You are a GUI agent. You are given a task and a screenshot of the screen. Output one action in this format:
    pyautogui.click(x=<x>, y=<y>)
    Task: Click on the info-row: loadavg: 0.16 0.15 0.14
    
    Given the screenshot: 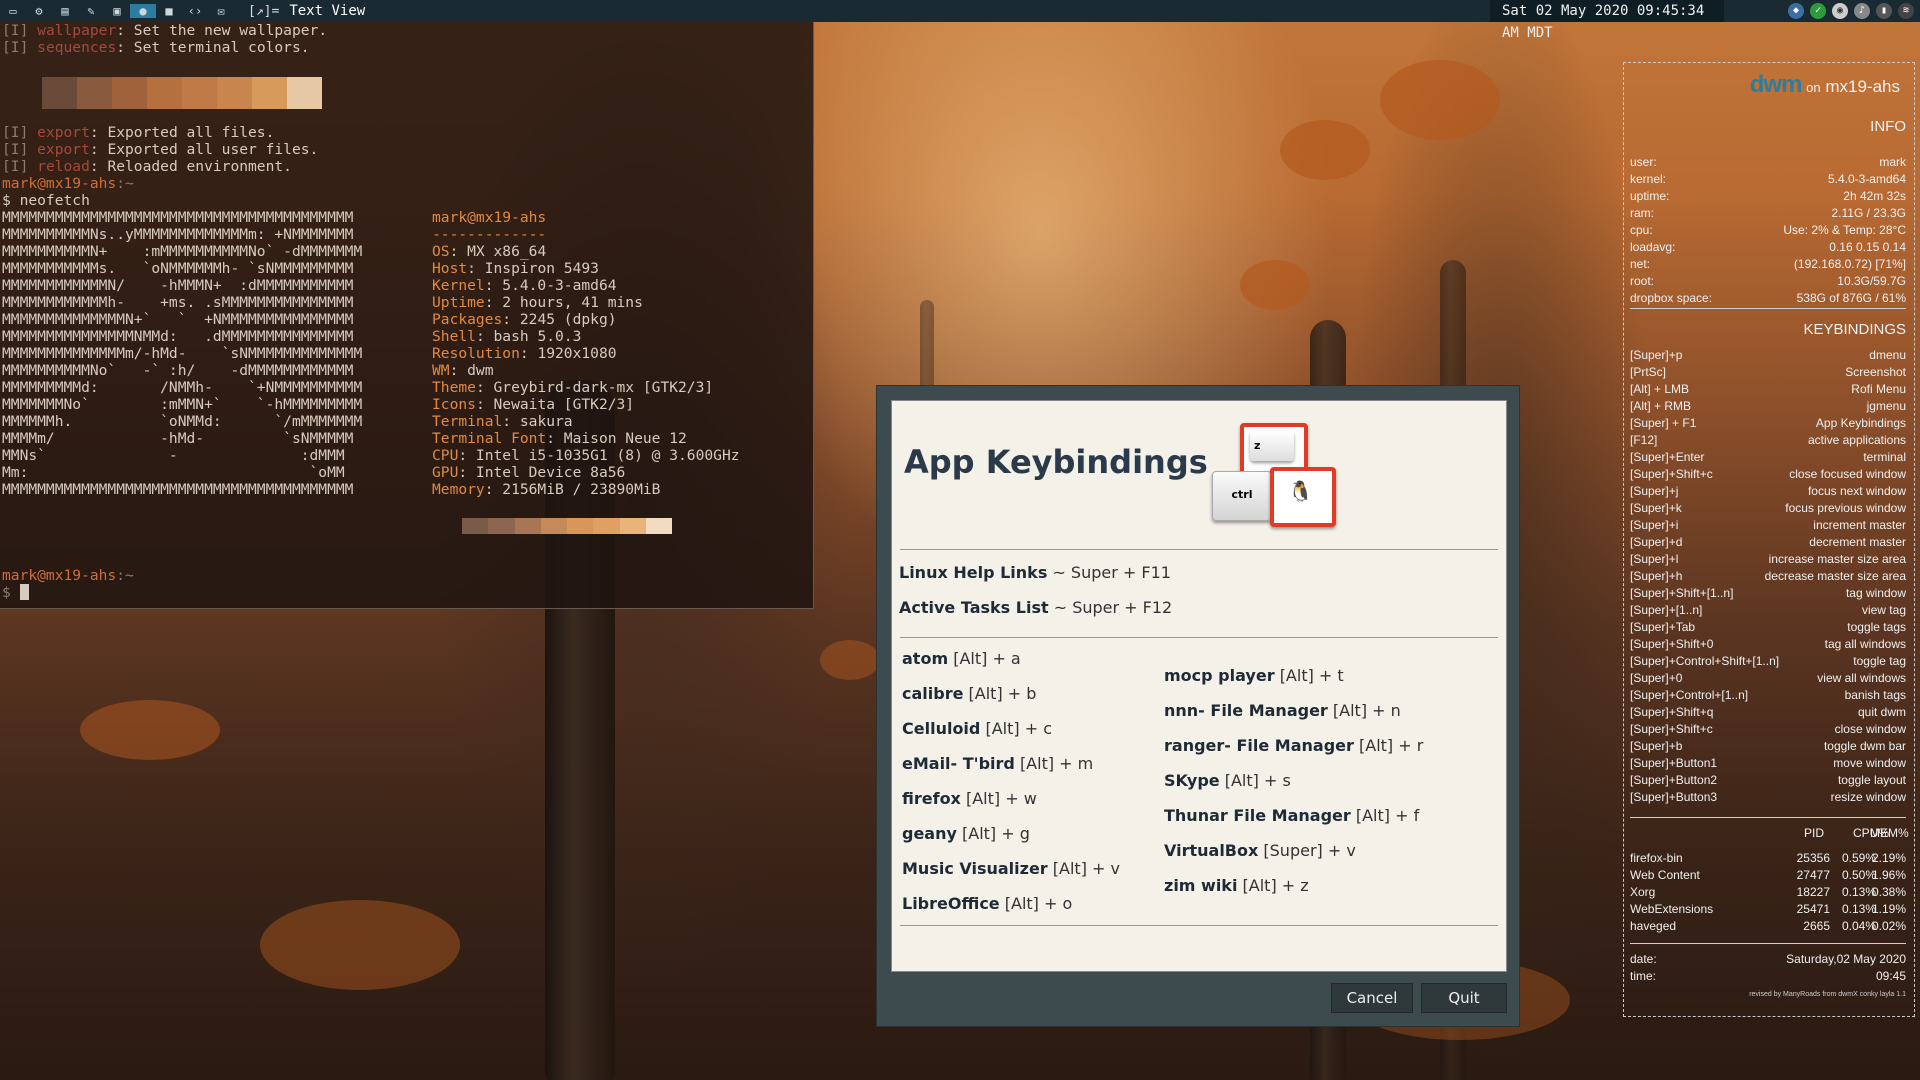 What is the action you would take?
    pyautogui.click(x=1768, y=247)
    